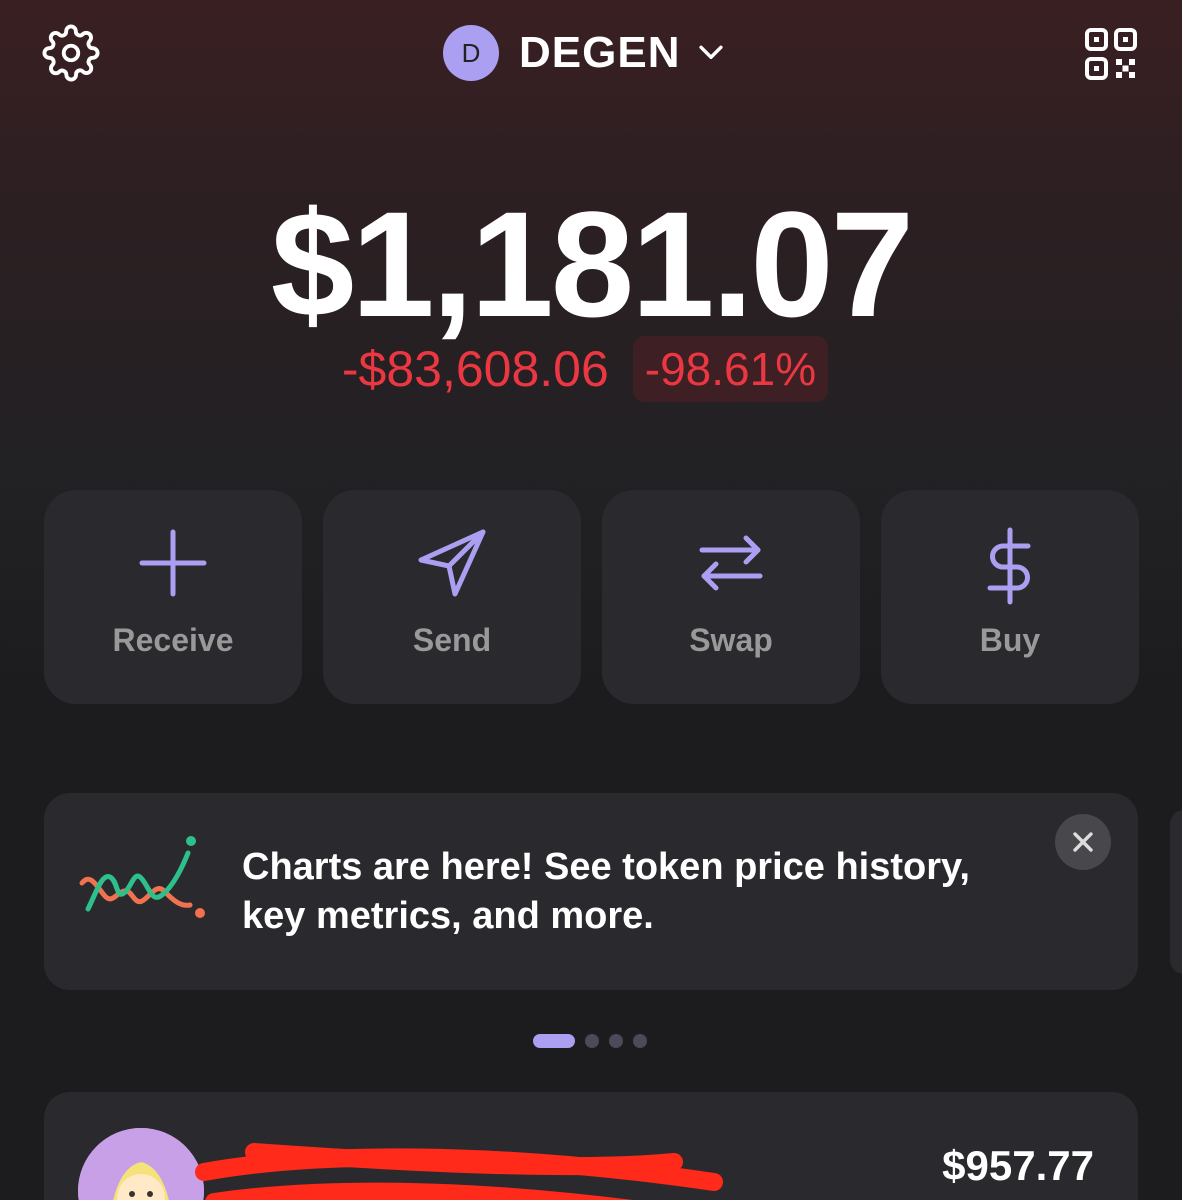  Describe the element at coordinates (1010, 640) in the screenshot. I see `buy-label: Buy` at that location.